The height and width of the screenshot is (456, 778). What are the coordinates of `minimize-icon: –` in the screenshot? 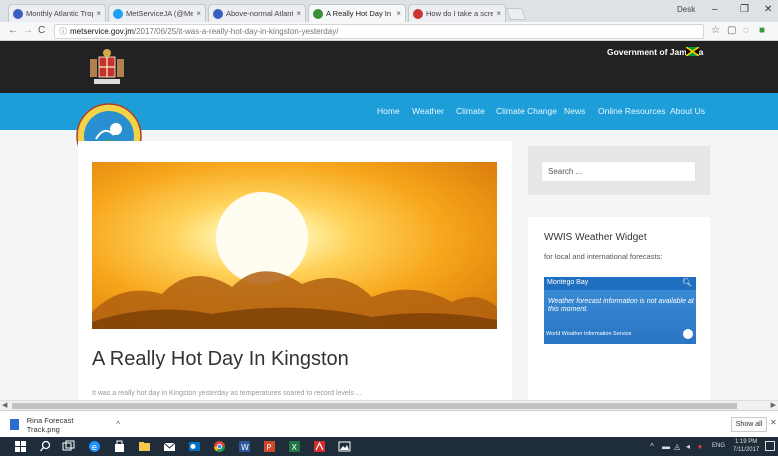 It's located at (715, 9).